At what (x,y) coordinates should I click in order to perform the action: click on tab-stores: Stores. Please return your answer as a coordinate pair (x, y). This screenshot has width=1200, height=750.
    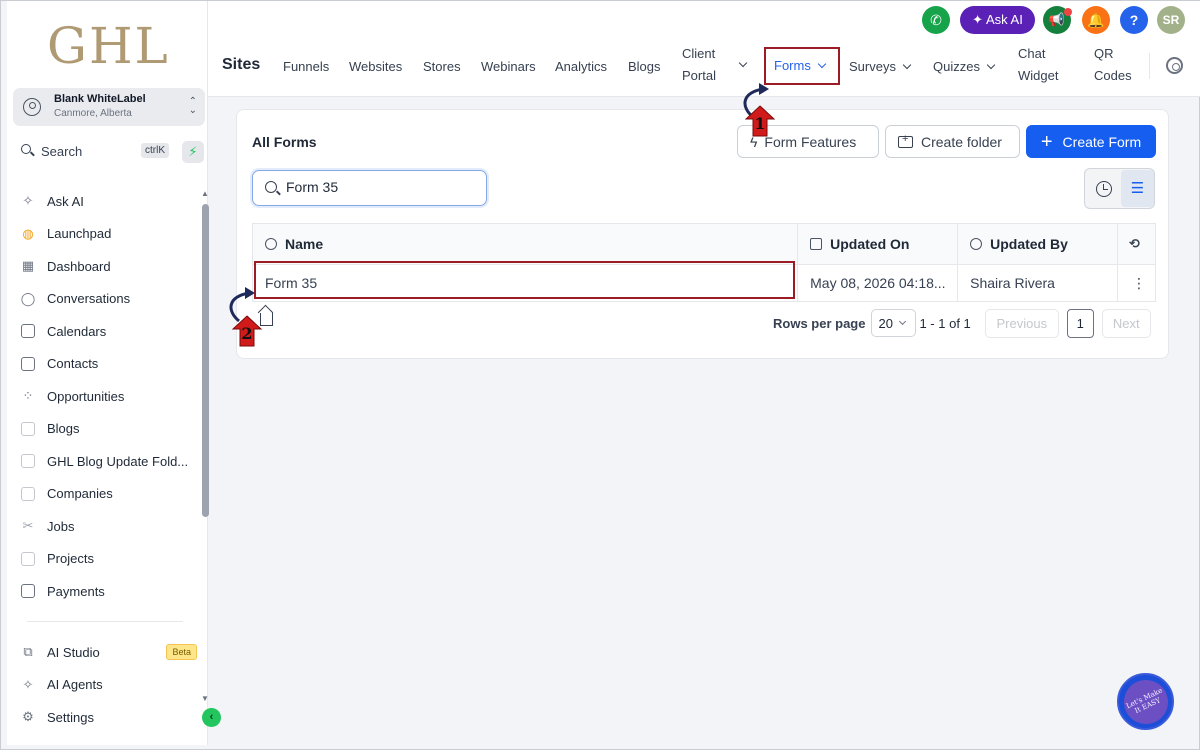
    Looking at the image, I should click on (442, 66).